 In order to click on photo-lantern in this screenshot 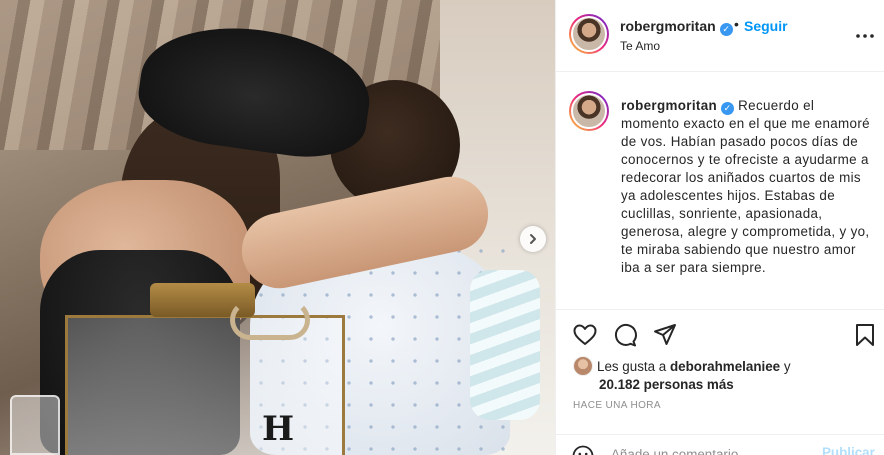, I will do `click(205, 385)`.